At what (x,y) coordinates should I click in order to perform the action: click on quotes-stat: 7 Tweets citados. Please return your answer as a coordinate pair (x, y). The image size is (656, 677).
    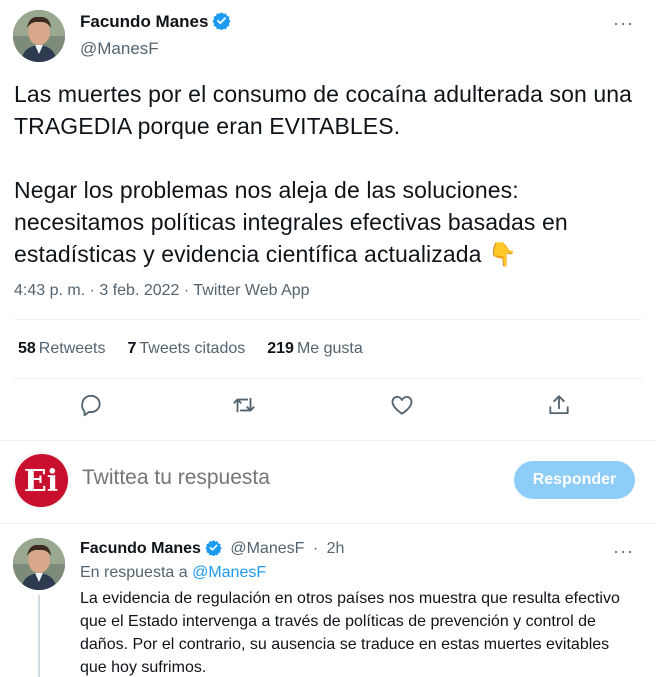
    Looking at the image, I should click on (187, 349).